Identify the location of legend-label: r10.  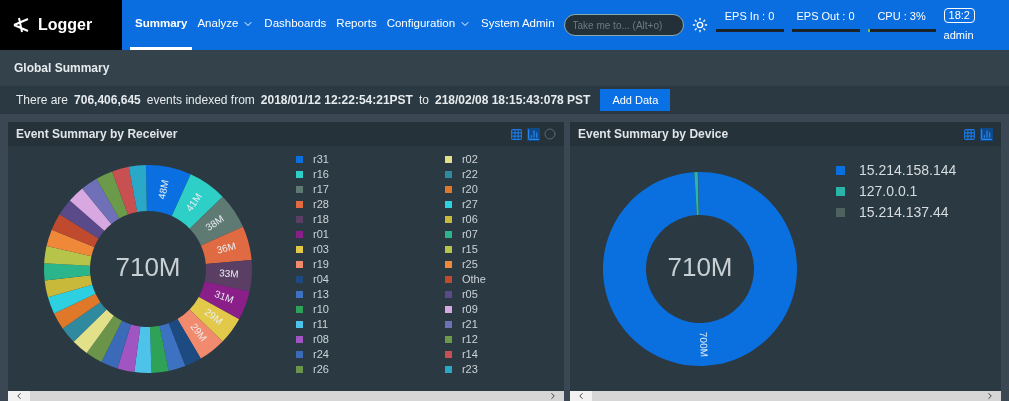
(321, 310).